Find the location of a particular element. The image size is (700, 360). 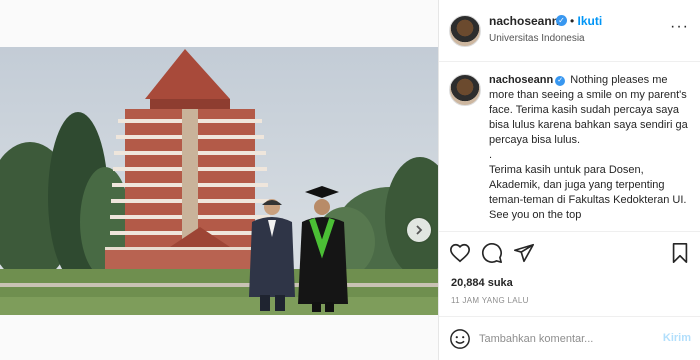

next-photo-button is located at coordinates (419, 230).